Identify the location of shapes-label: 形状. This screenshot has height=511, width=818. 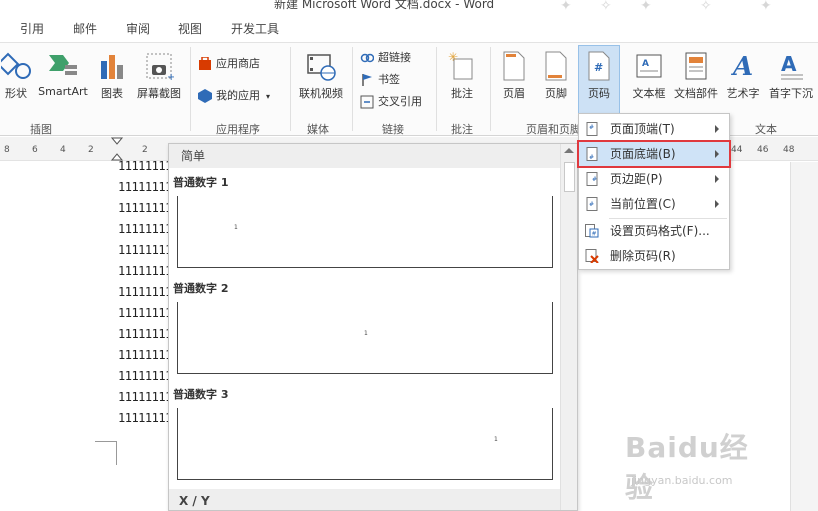
(16, 93).